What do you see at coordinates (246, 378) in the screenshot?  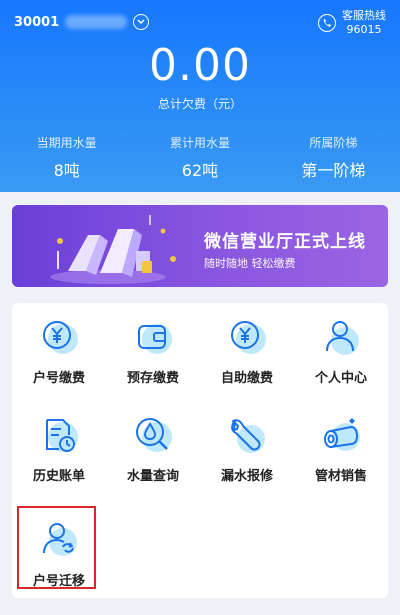 I see `menu-label: 自助缴费` at bounding box center [246, 378].